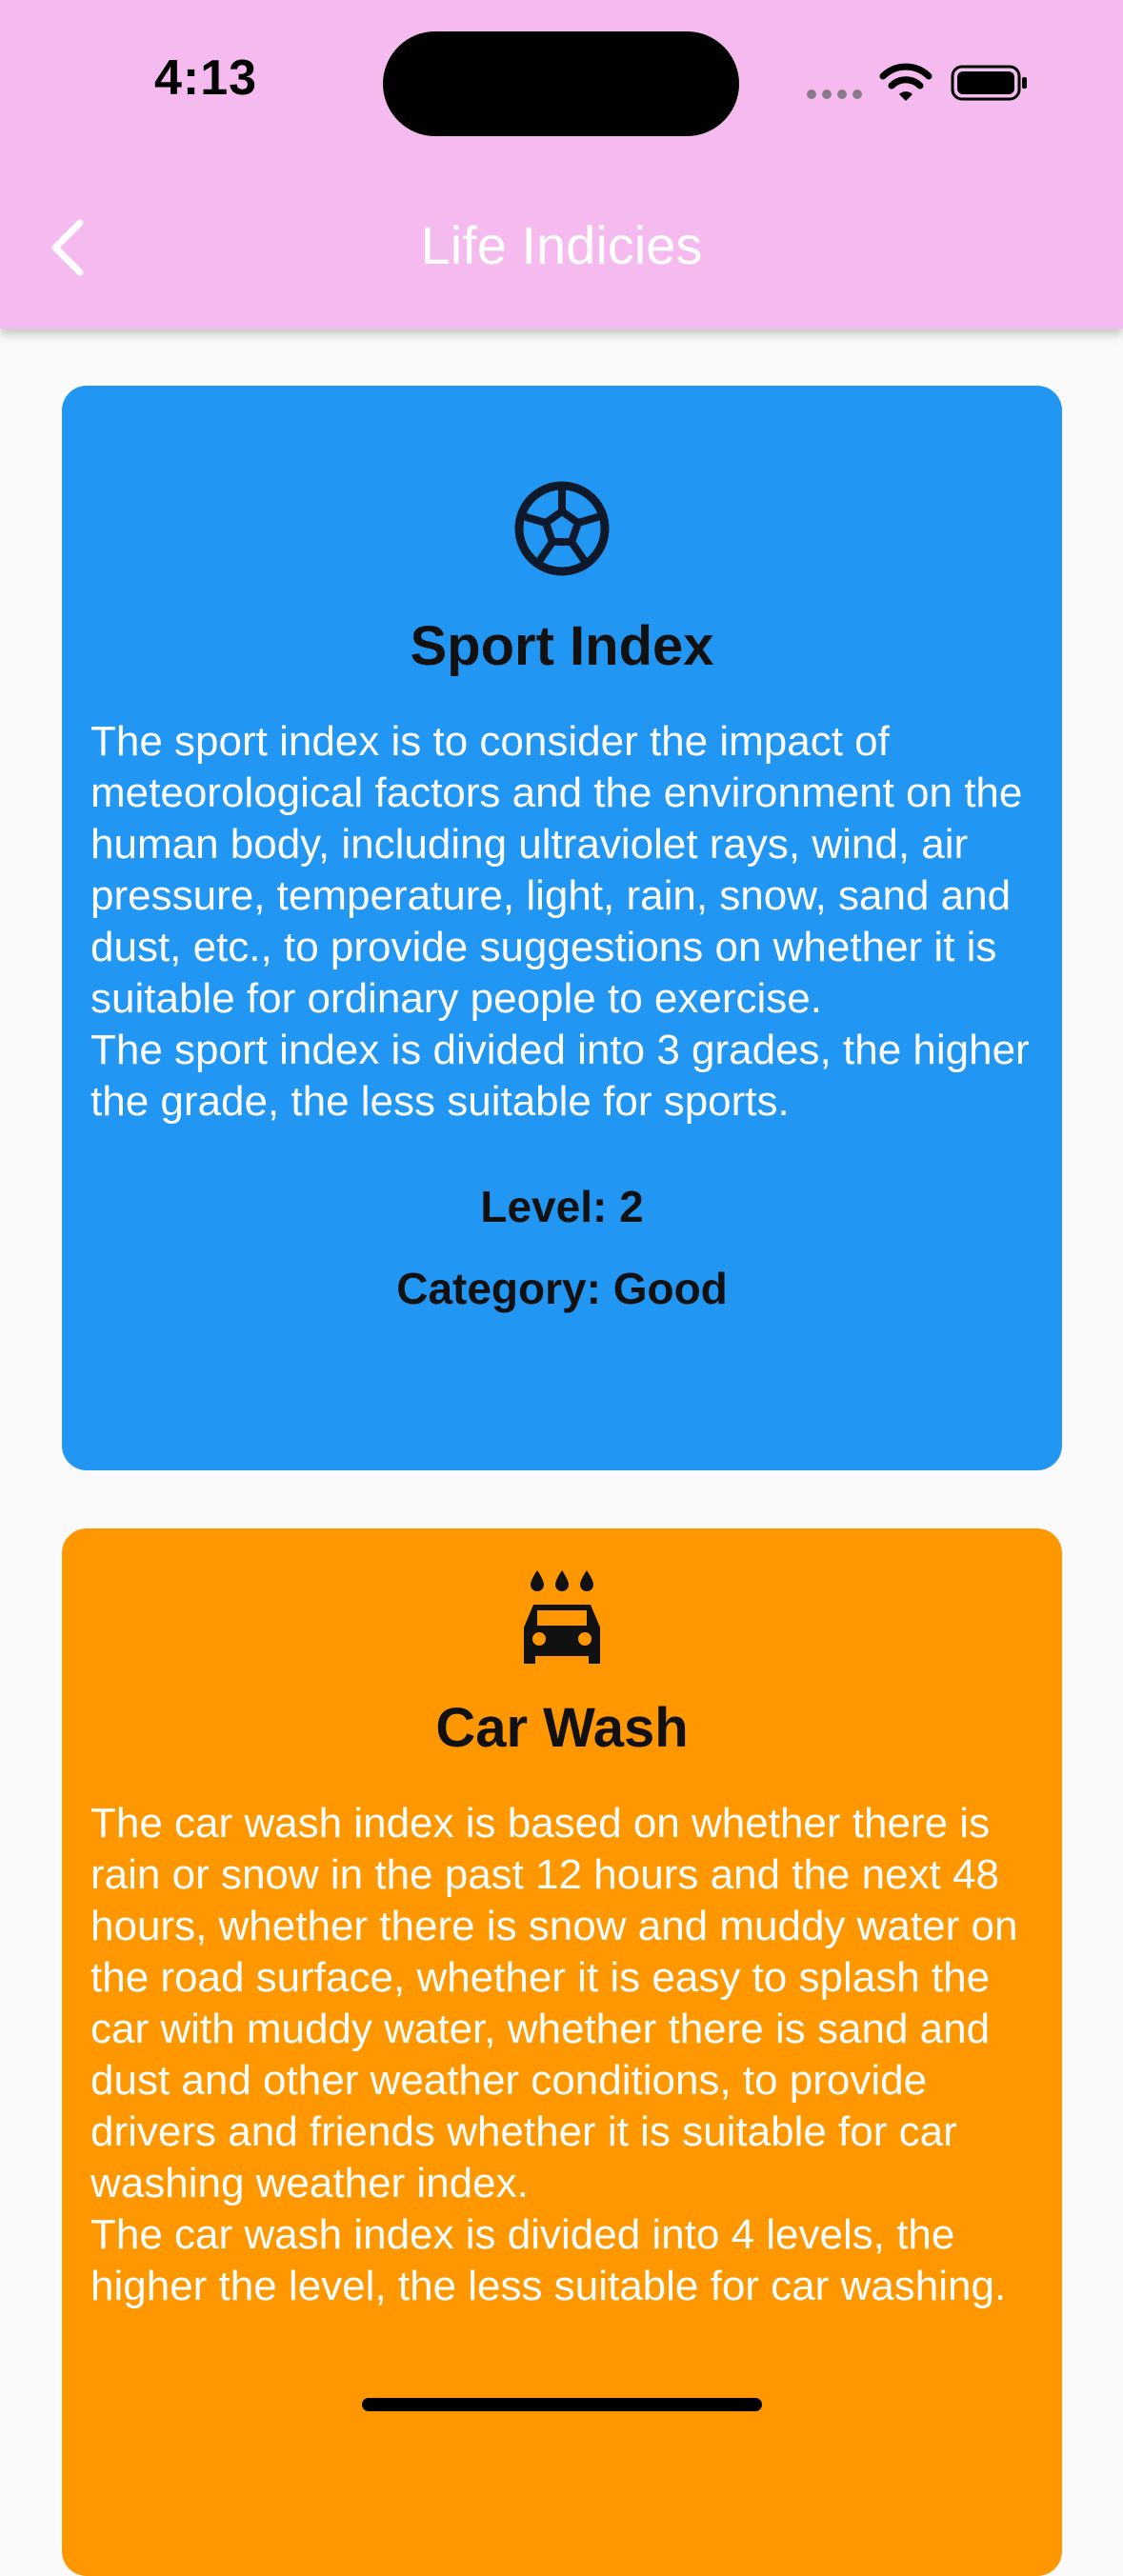  Describe the element at coordinates (905, 82) in the screenshot. I see `wifi-icon` at that location.